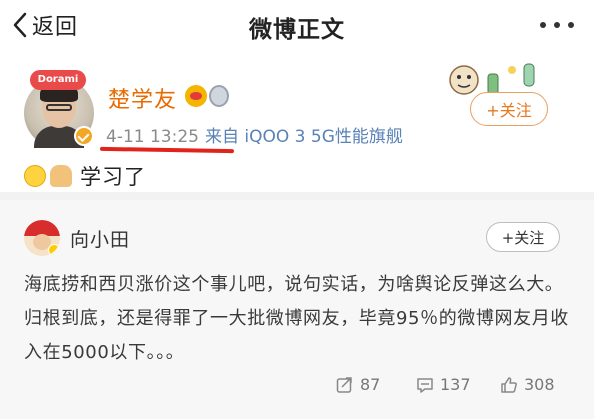  I want to click on red-underline-annotation, so click(167, 150).